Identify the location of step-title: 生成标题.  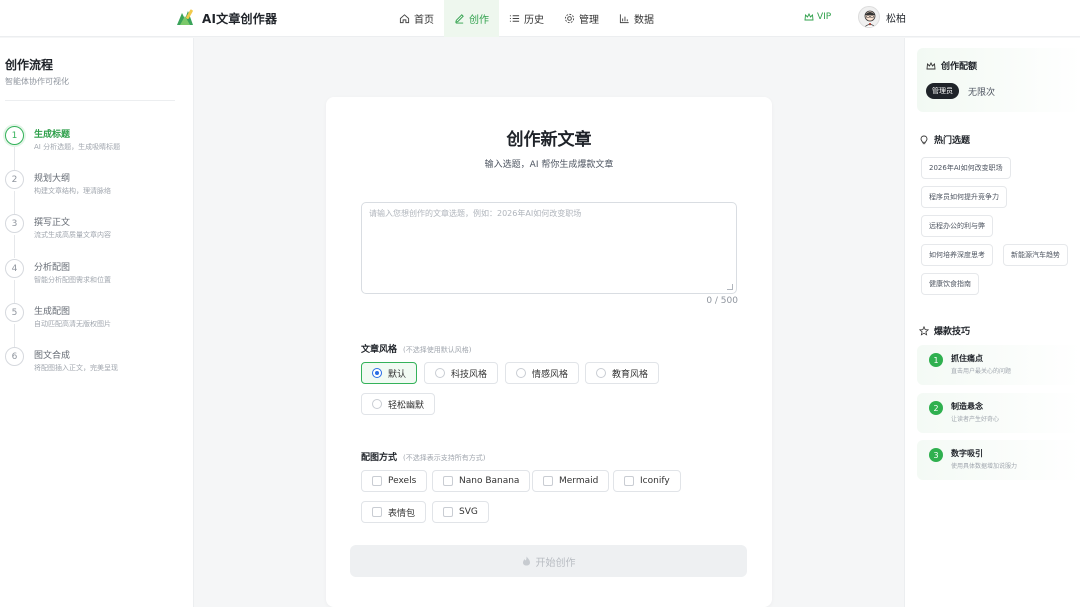
(52, 135).